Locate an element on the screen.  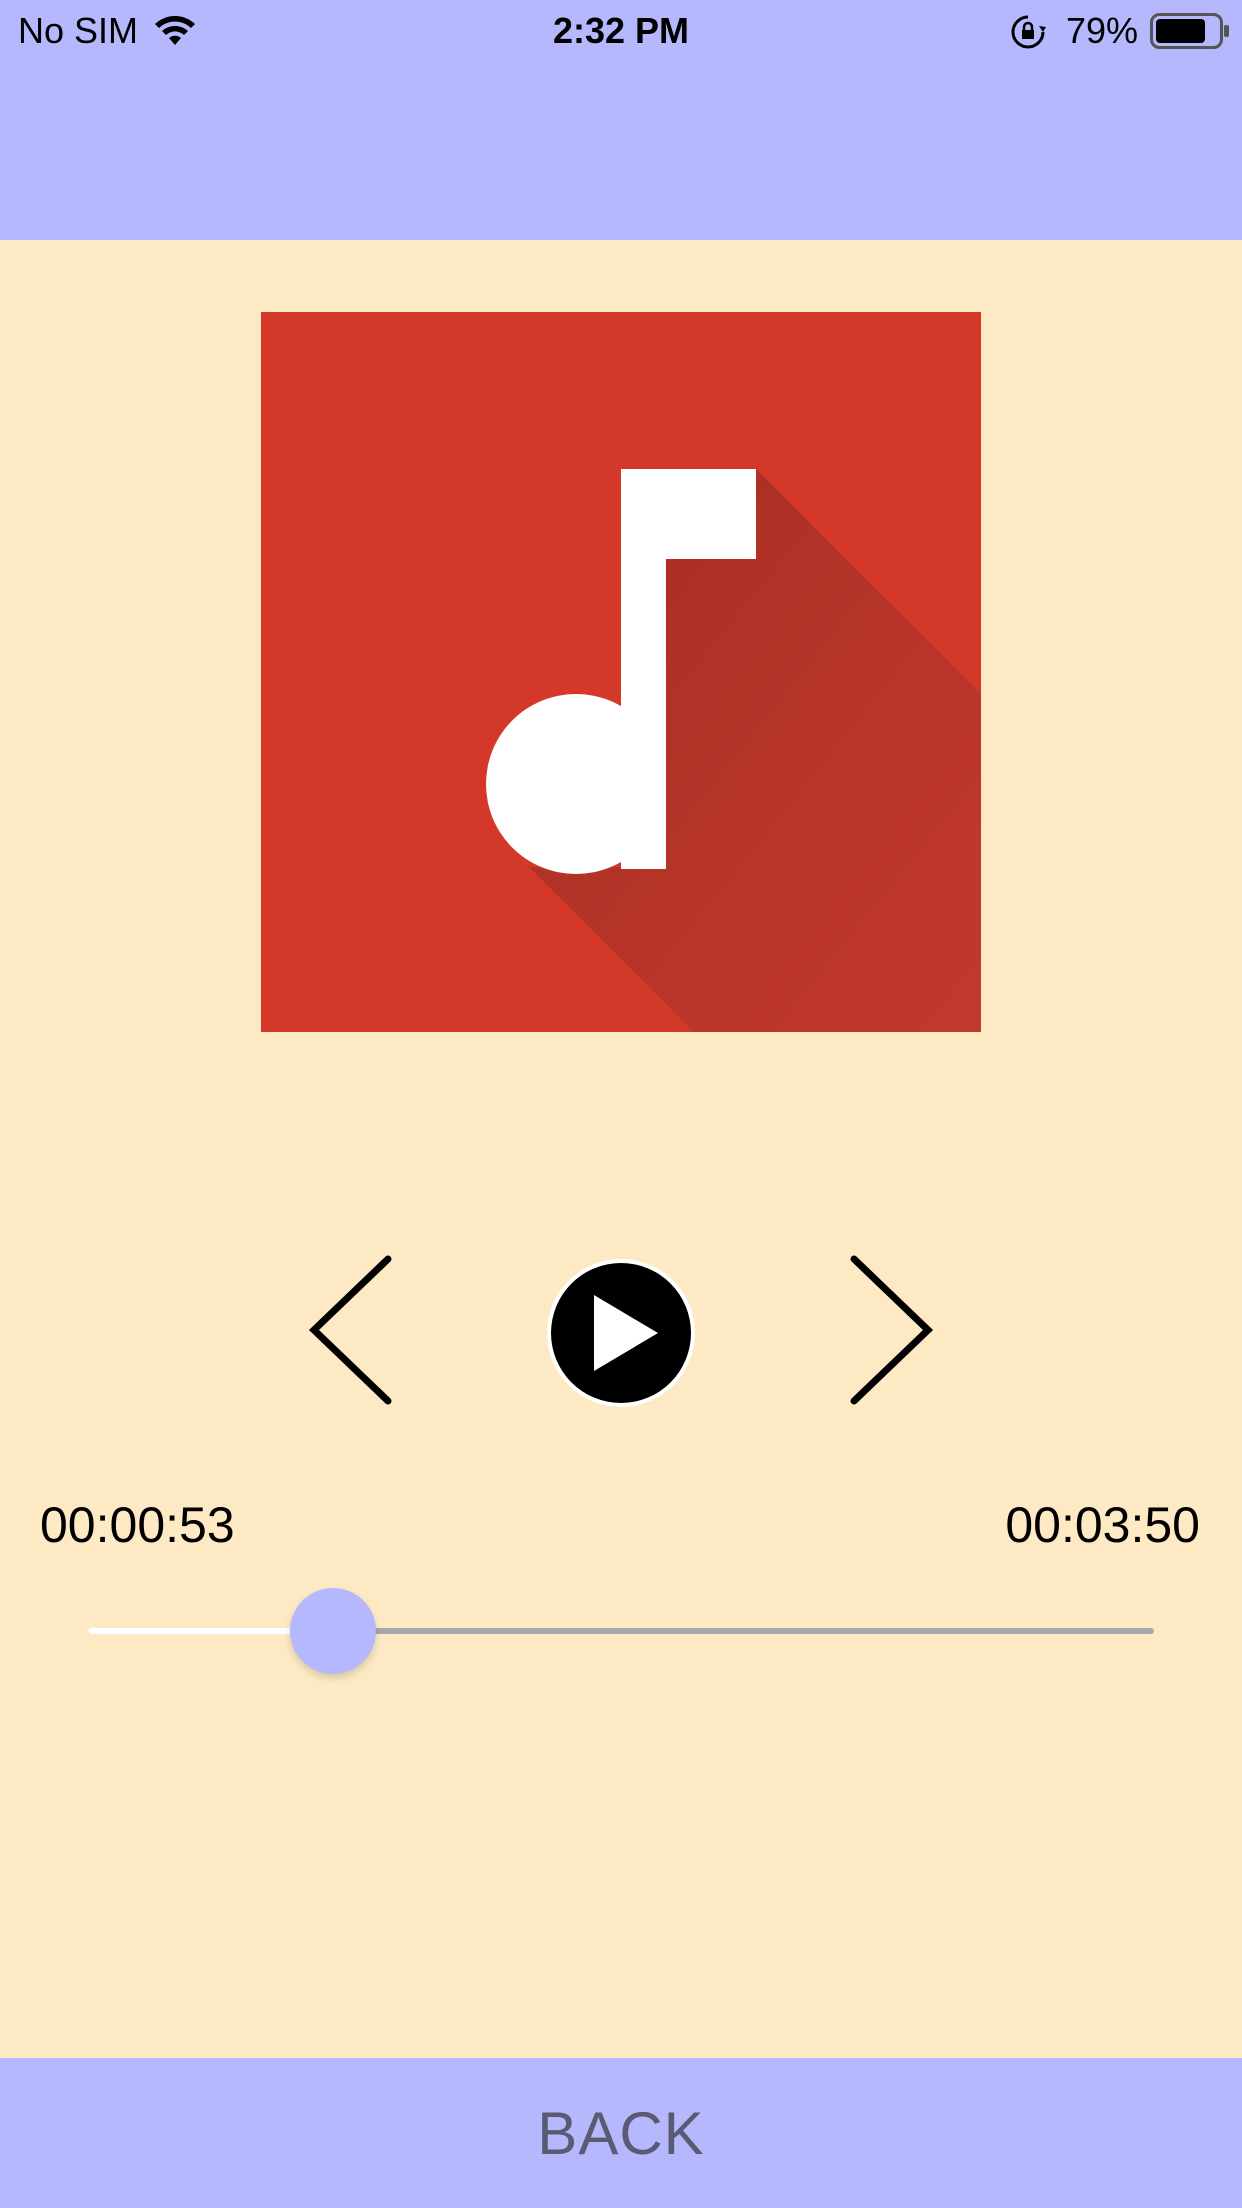
chevron-left-icon is located at coordinates (350, 1330).